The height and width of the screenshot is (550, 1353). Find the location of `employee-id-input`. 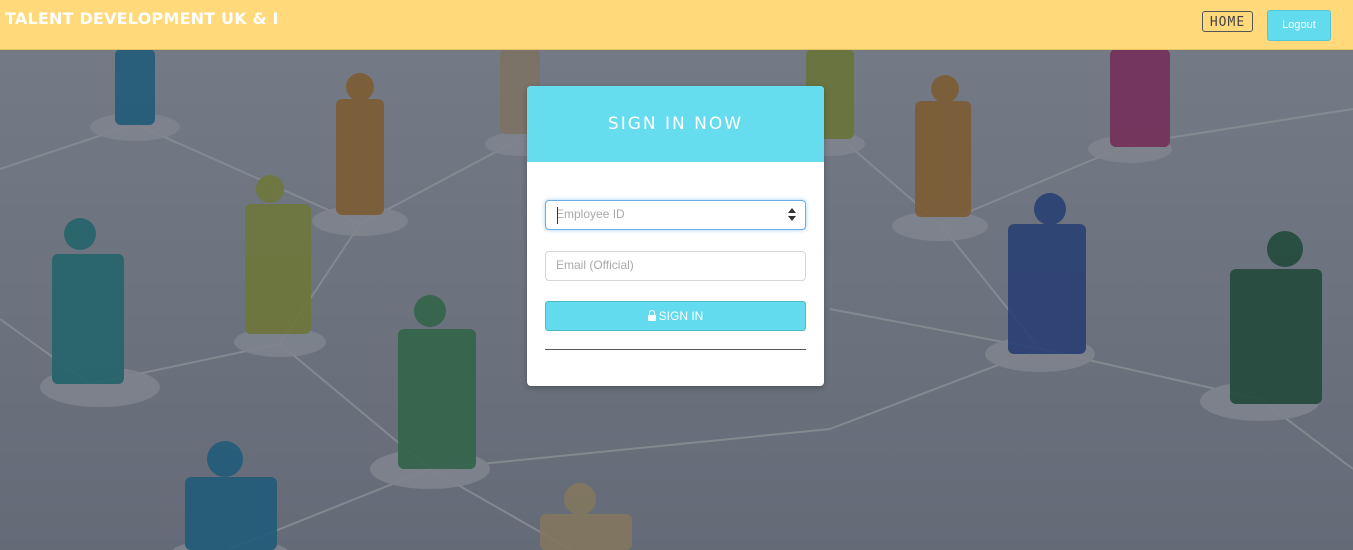

employee-id-input is located at coordinates (661, 214).